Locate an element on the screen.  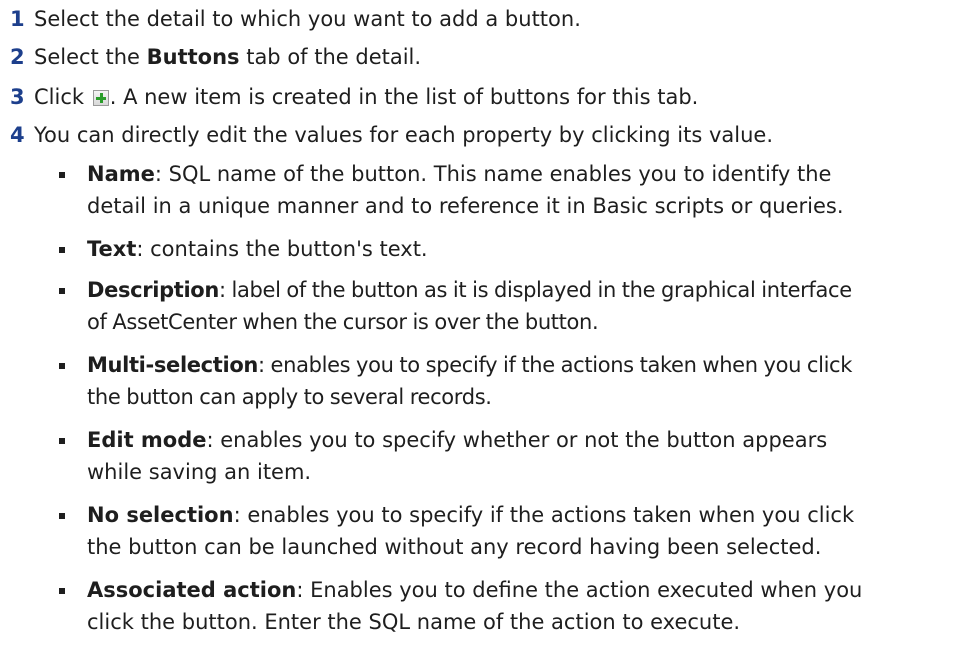
property-line: Text: contains the button's text. is located at coordinates (522, 249).